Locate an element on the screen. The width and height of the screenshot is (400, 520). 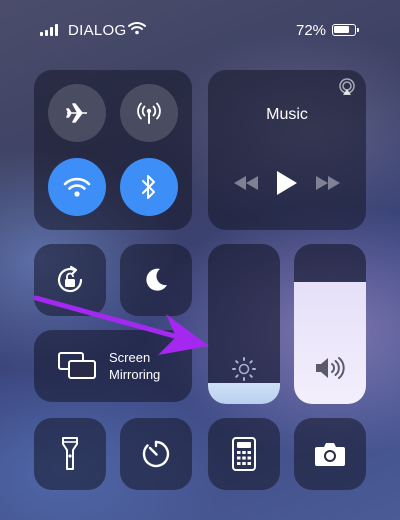
wifi-toggle is located at coordinates (77, 187).